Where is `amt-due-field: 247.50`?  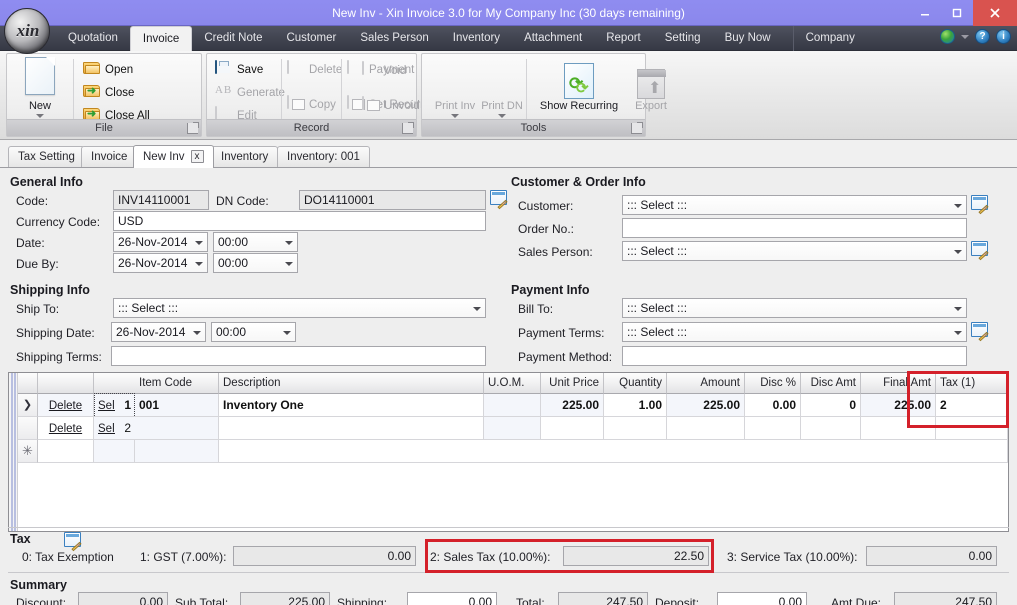
amt-due-field: 247.50 is located at coordinates (945, 598).